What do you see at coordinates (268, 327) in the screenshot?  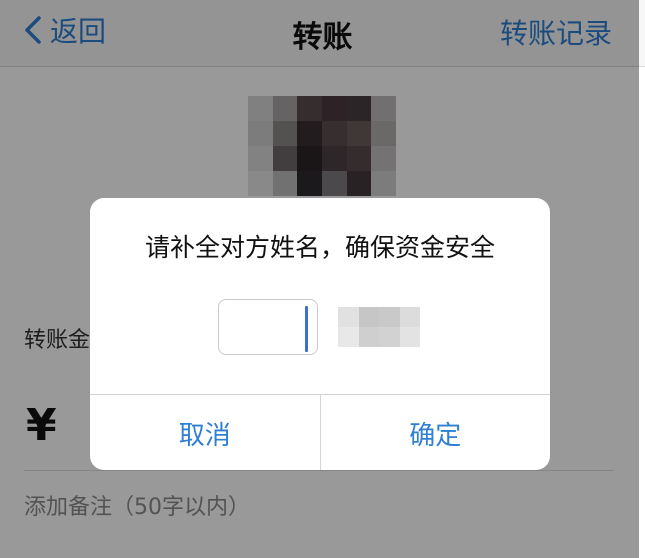 I see `surname-input` at bounding box center [268, 327].